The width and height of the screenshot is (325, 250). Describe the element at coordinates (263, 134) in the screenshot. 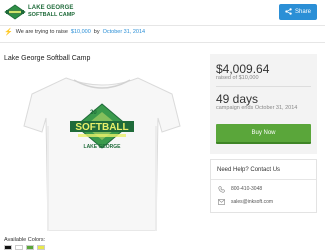

I see `buy-now-button: Buy Now` at that location.